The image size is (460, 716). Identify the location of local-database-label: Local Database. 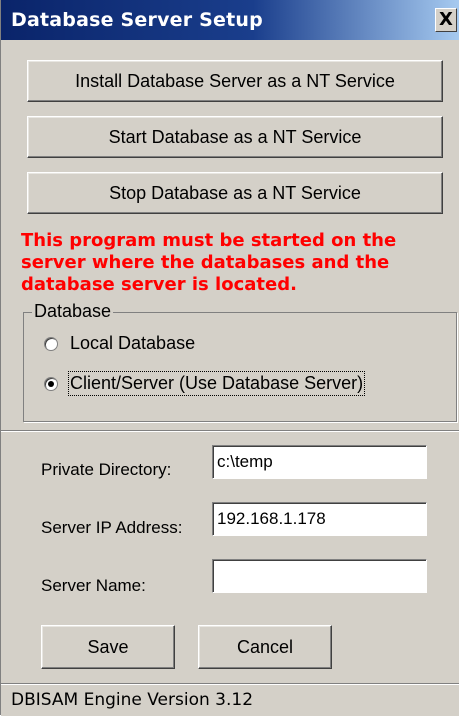
(132, 343).